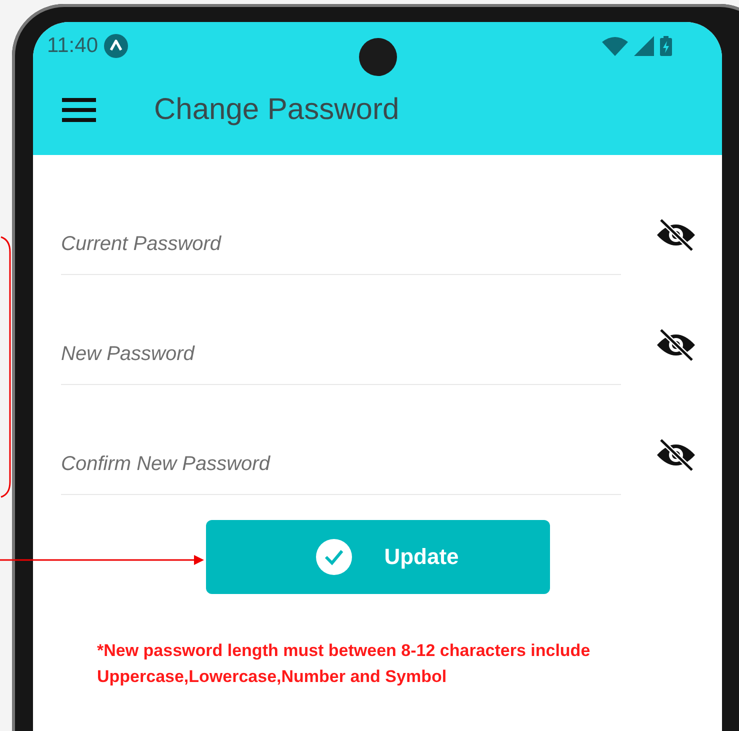 The width and height of the screenshot is (739, 731). Describe the element at coordinates (79, 110) in the screenshot. I see `menu-icon` at that location.